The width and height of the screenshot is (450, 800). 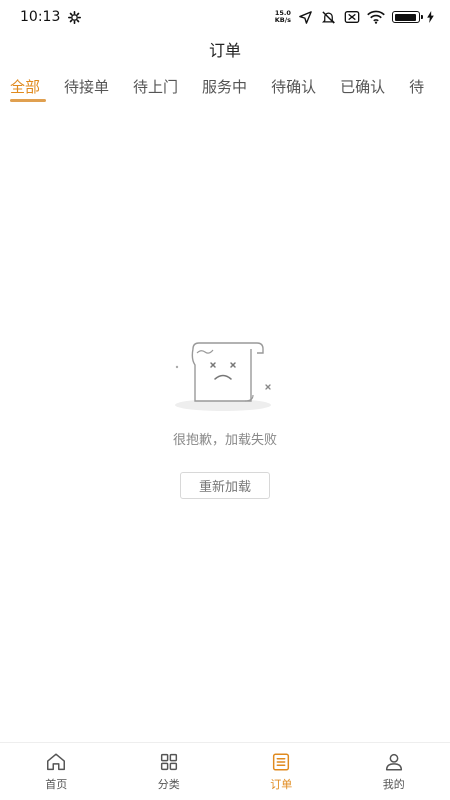 I want to click on sad-paper-scroll-icon, so click(x=223, y=376).